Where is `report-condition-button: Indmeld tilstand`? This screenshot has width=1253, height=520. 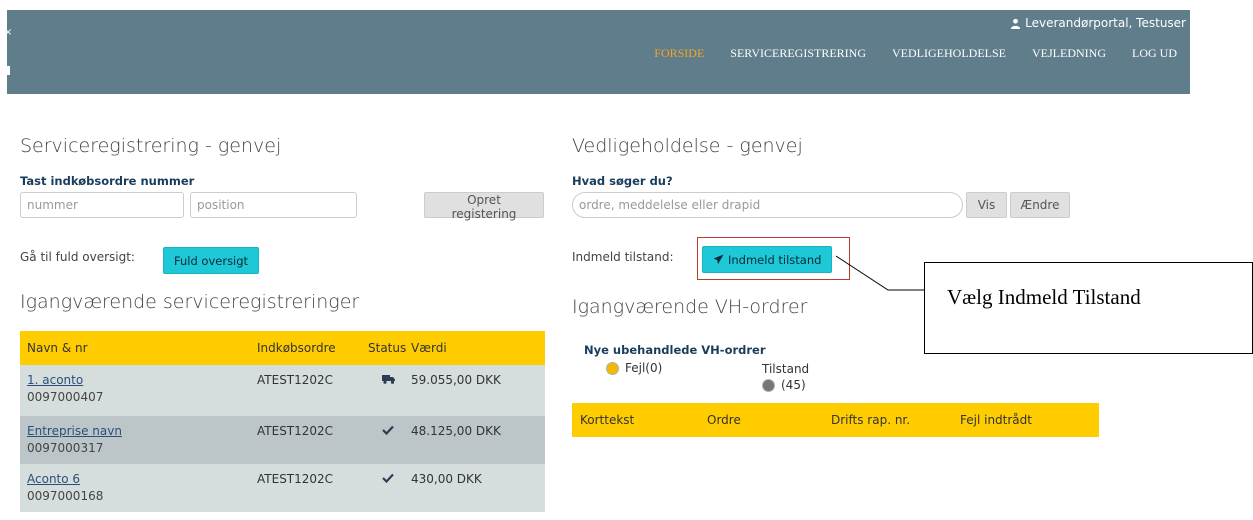
report-condition-button: Indmeld tilstand is located at coordinates (767, 259).